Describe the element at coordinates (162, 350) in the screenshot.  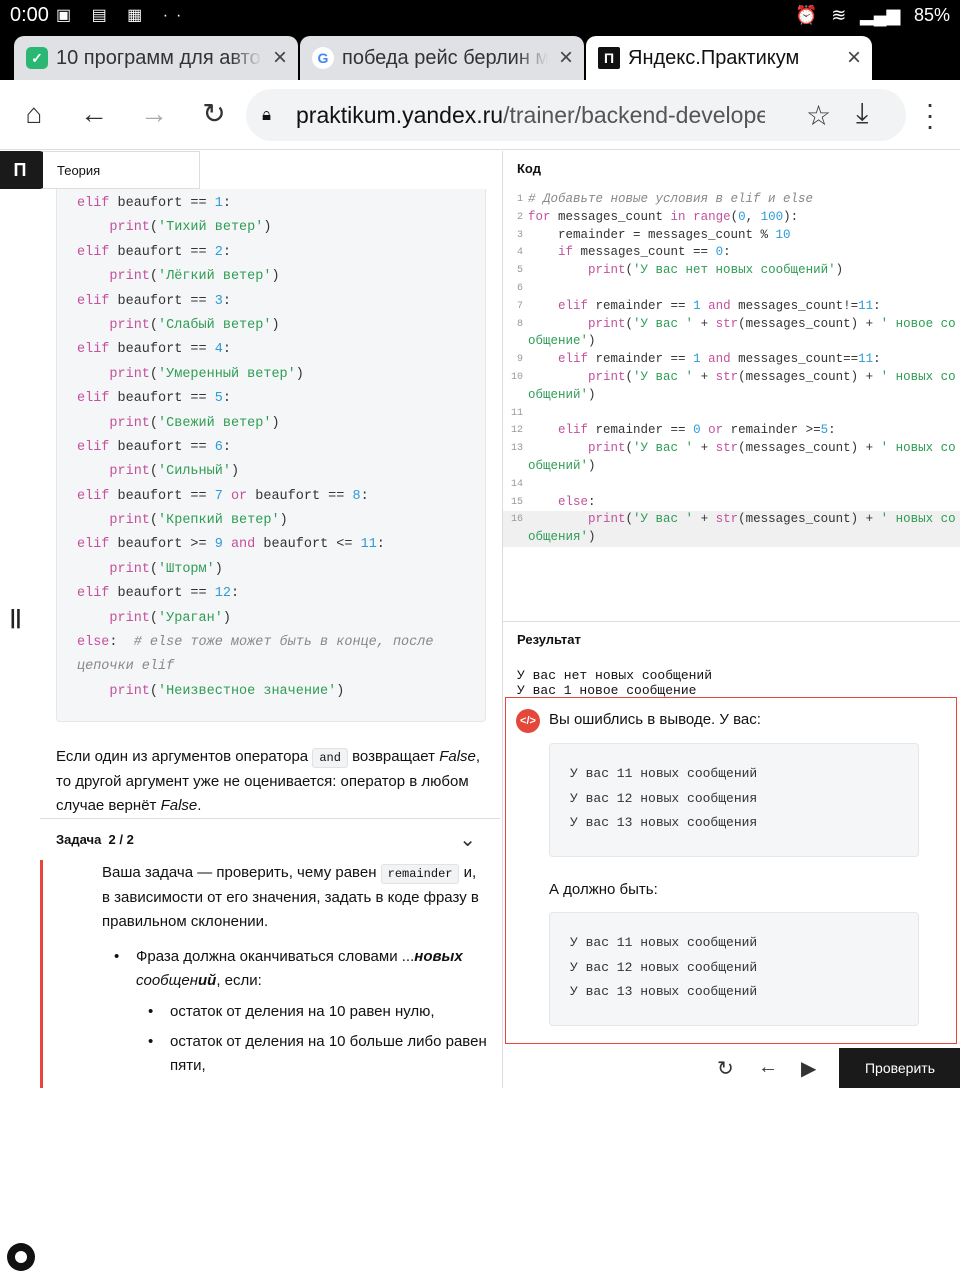
I see `code-token: beaufort ==` at that location.